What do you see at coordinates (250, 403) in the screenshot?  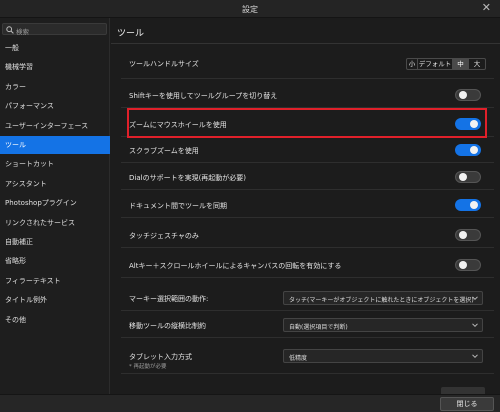 I see `bottom-bar: 閉じる` at bounding box center [250, 403].